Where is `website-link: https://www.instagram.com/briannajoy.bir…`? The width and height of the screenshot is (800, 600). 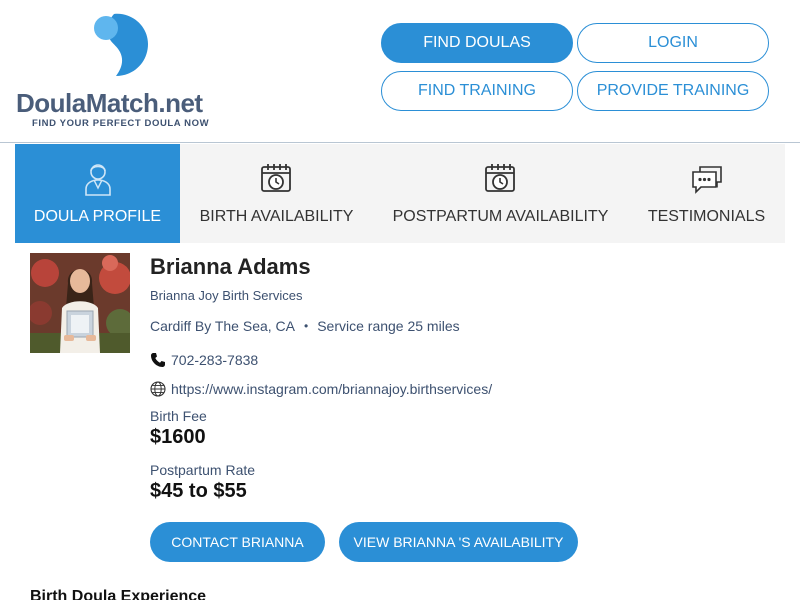
website-link: https://www.instagram.com/briannajoy.bir… is located at coordinates (331, 389).